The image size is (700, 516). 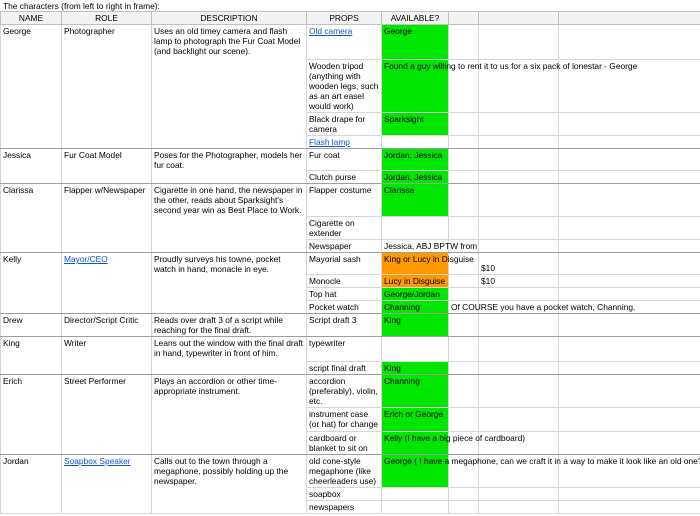 What do you see at coordinates (31, 355) in the screenshot?
I see `name-cell: King` at bounding box center [31, 355].